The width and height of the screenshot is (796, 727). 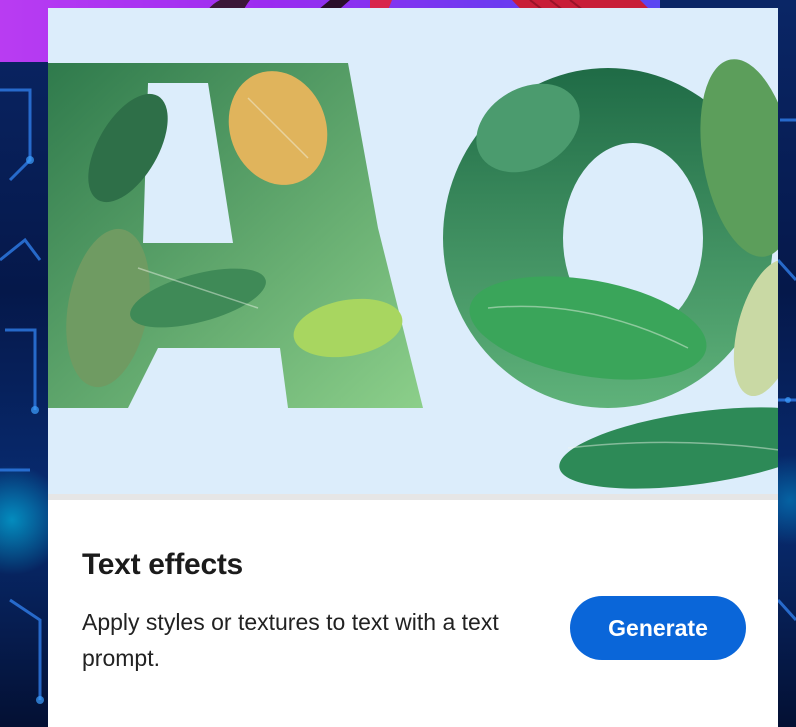 I want to click on generate-button: Generate, so click(x=658, y=628).